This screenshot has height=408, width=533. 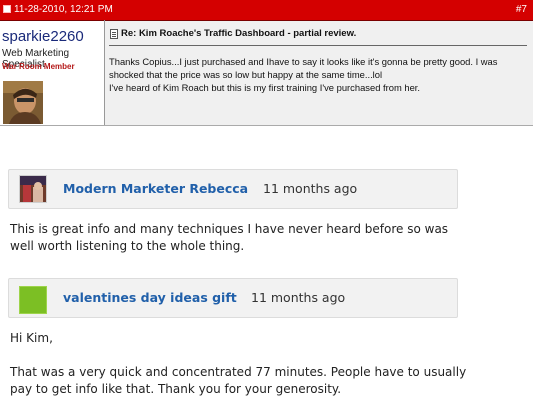 I want to click on comment-author-link: valentines day ideas gift, so click(x=150, y=297).